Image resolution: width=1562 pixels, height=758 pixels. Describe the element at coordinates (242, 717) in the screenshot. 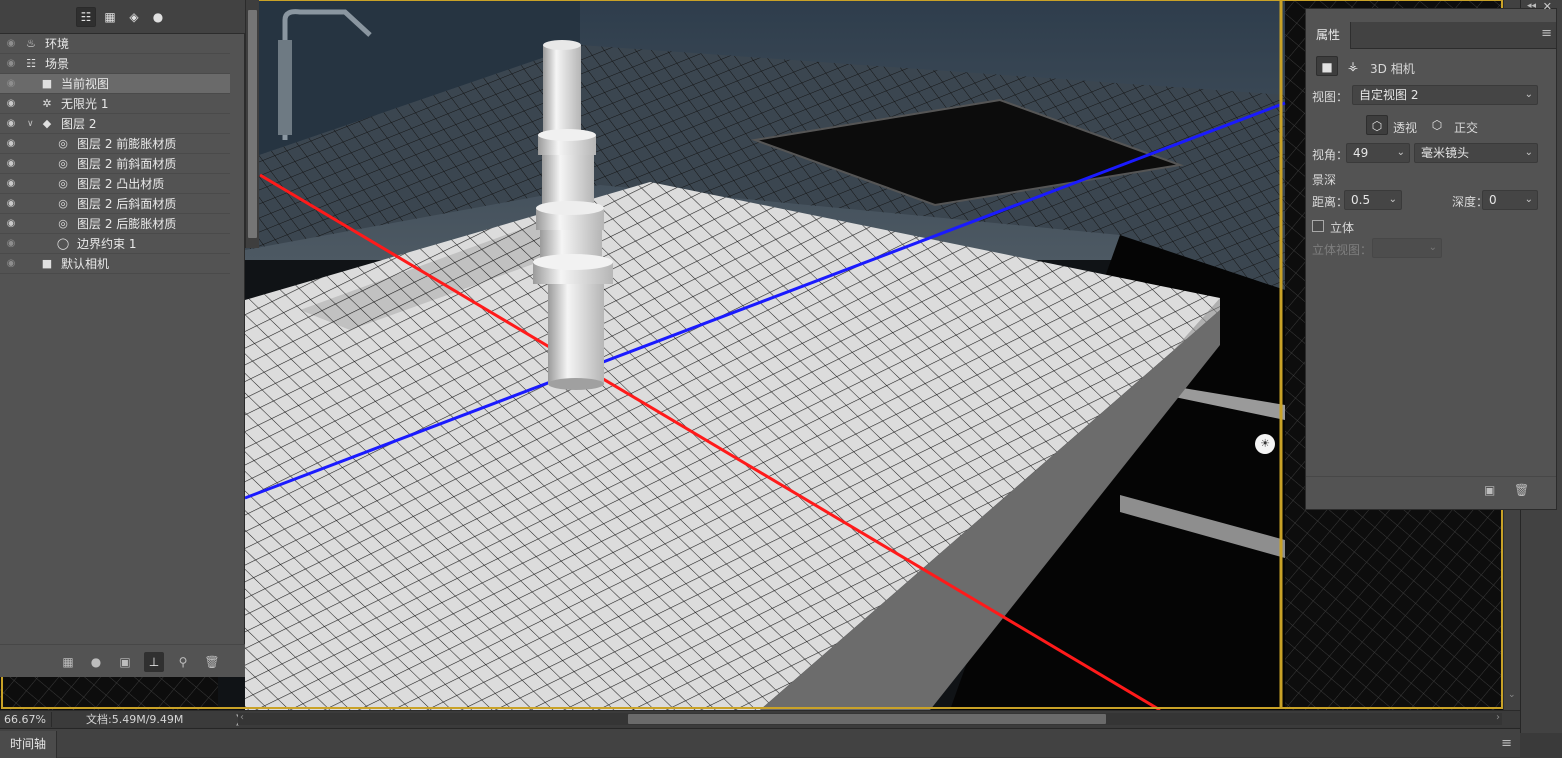

I see `scroll-left-icon: ‹` at that location.